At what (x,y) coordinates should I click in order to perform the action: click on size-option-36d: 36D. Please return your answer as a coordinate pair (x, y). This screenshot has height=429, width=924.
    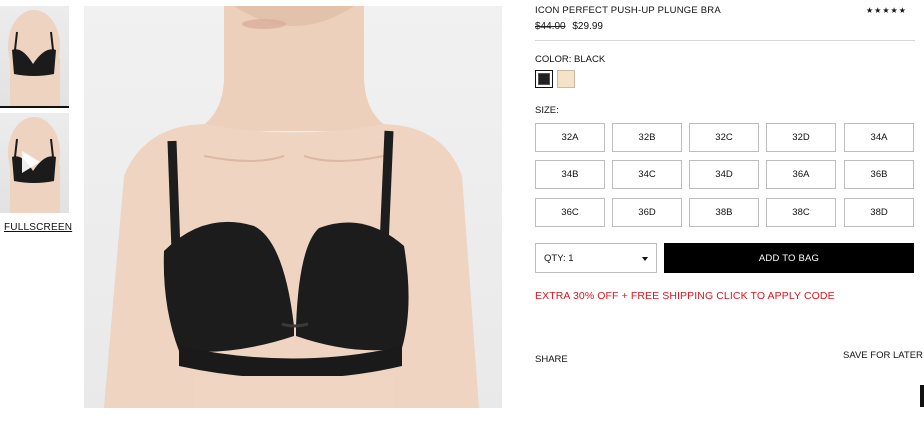
    Looking at the image, I should click on (647, 212).